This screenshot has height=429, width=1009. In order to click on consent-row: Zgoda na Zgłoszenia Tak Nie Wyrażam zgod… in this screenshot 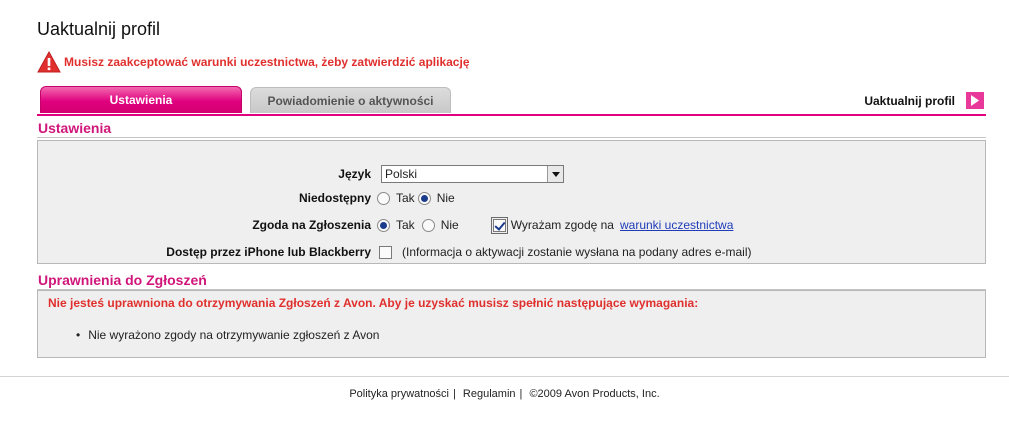, I will do `click(511, 225)`.